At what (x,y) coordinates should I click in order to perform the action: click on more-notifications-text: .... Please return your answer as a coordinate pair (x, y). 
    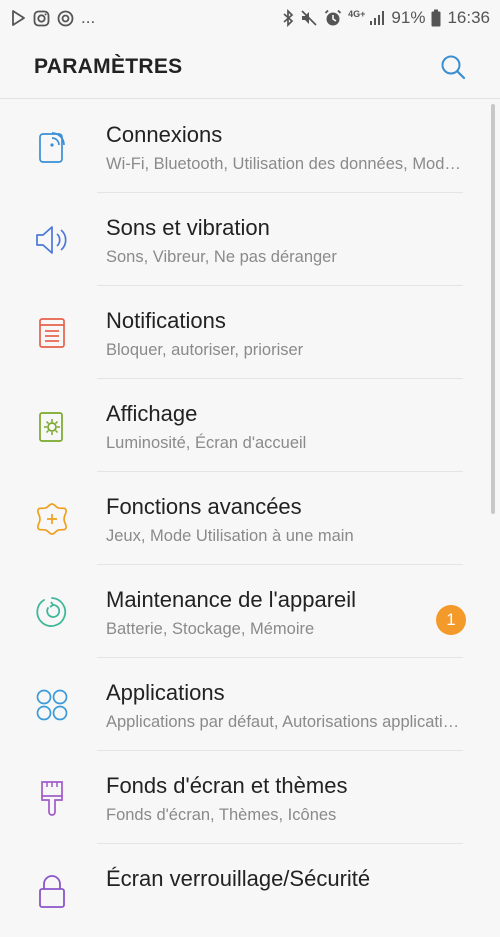
    Looking at the image, I should click on (88, 17).